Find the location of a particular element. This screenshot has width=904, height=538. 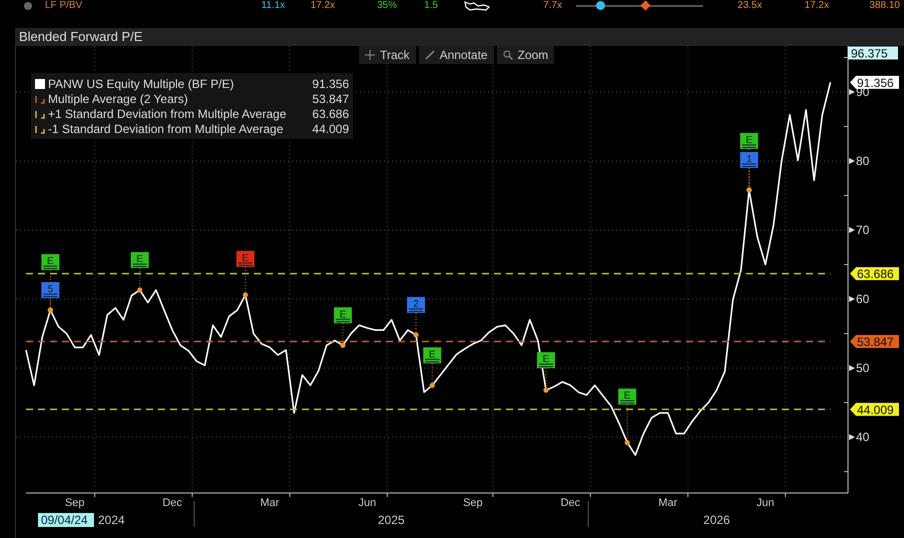

axis-tick-label: 50 is located at coordinates (859, 368).